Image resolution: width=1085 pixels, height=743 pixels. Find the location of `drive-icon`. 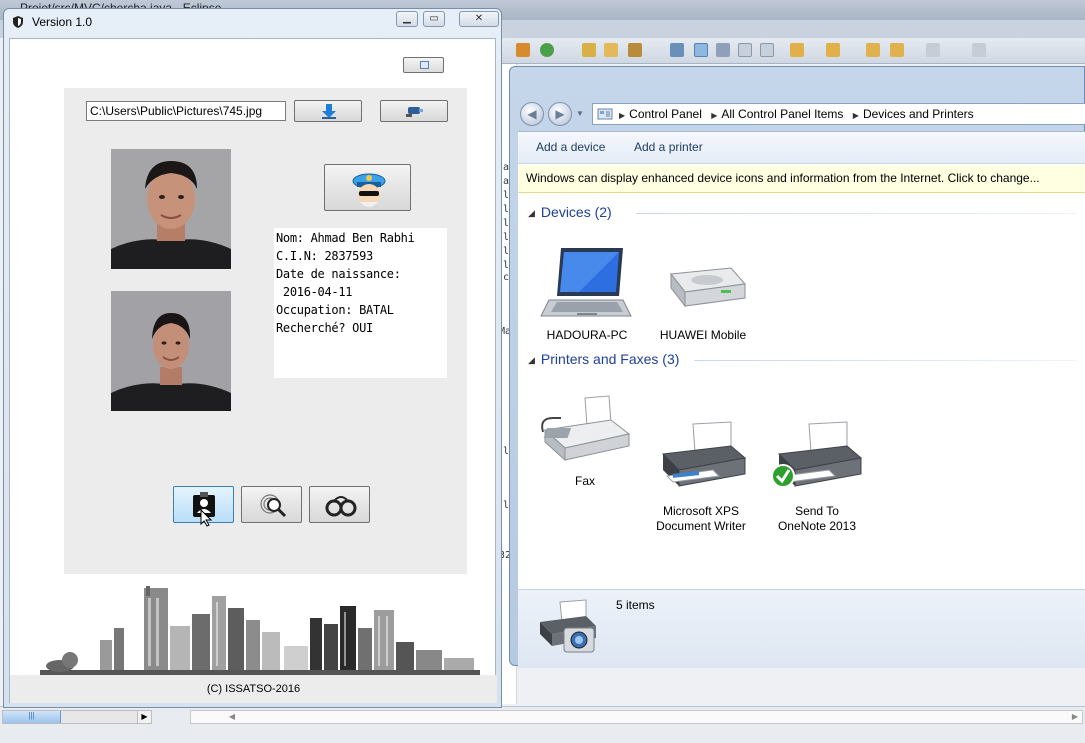

drive-icon is located at coordinates (703, 284).